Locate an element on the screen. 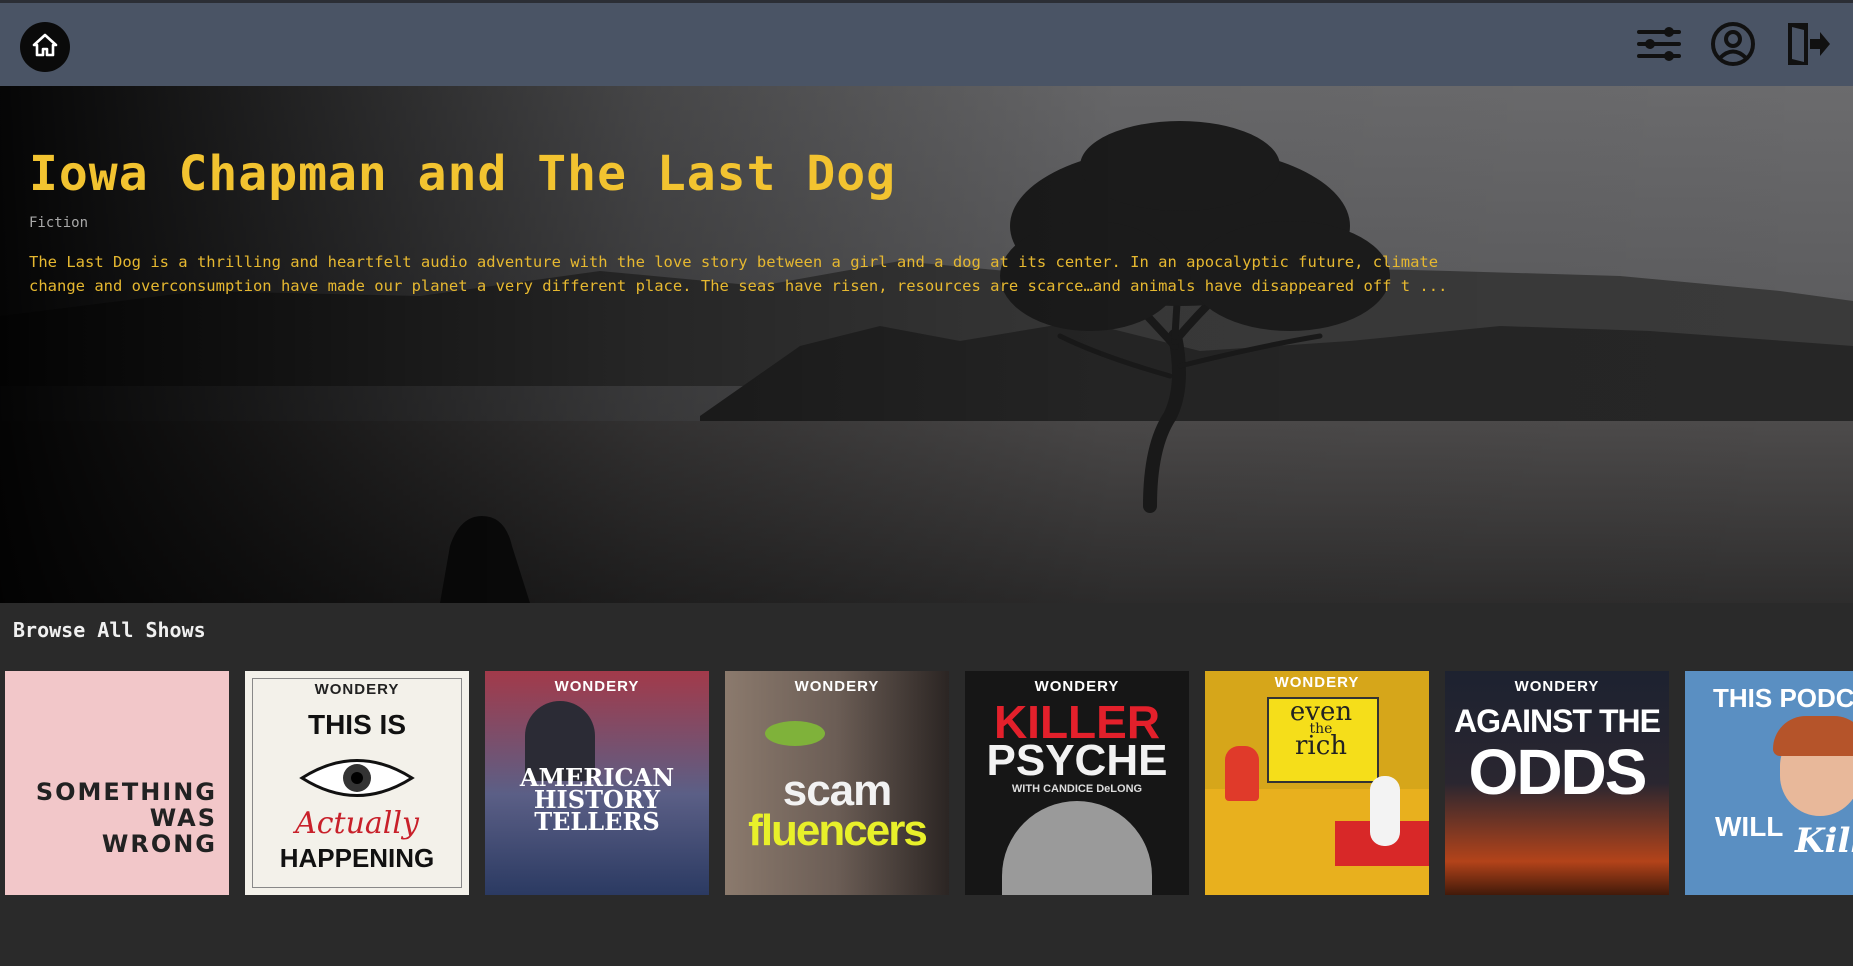 The width and height of the screenshot is (1853, 966). host-figure is located at coordinates (1242, 773).